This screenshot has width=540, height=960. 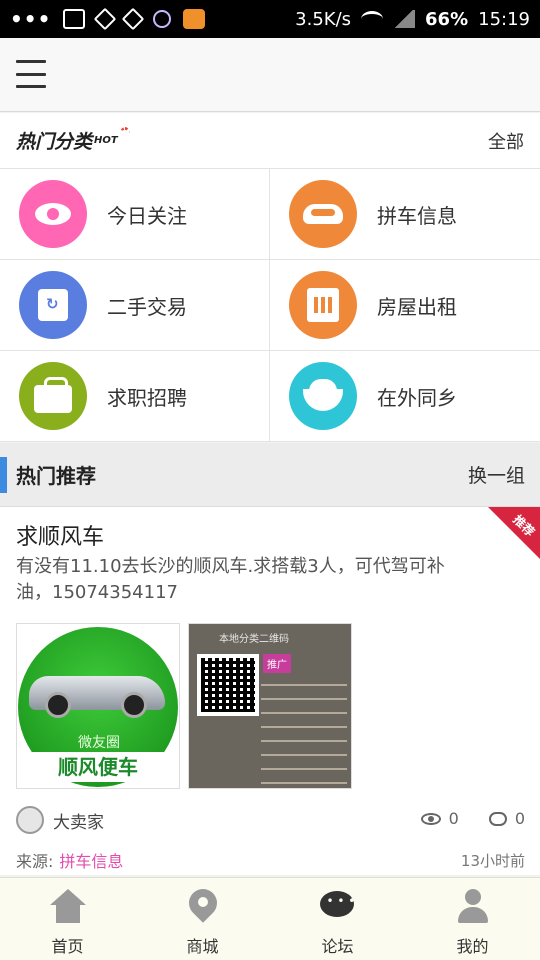 I want to click on category-house-rental: 房屋出租, so click(x=405, y=305).